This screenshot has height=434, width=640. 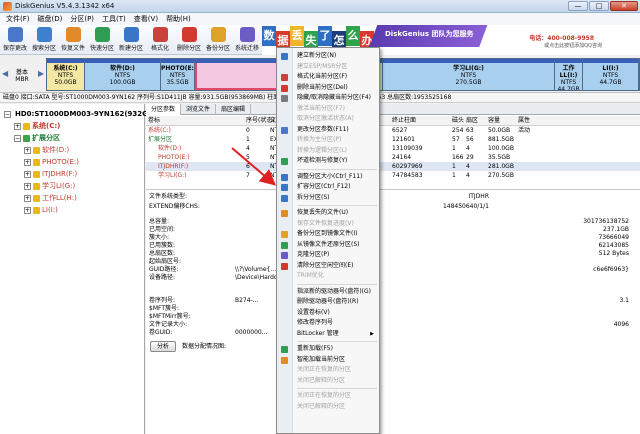 I want to click on toolbar-button: 删除分区, so click(x=189, y=39).